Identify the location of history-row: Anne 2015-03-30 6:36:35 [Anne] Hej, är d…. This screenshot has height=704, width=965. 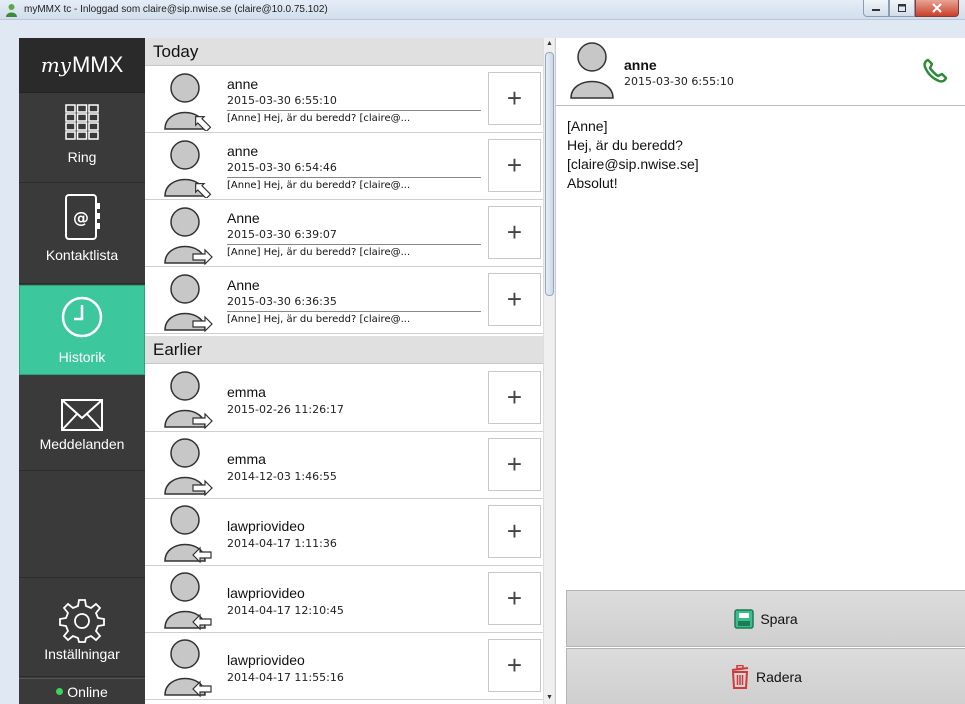
(344, 301).